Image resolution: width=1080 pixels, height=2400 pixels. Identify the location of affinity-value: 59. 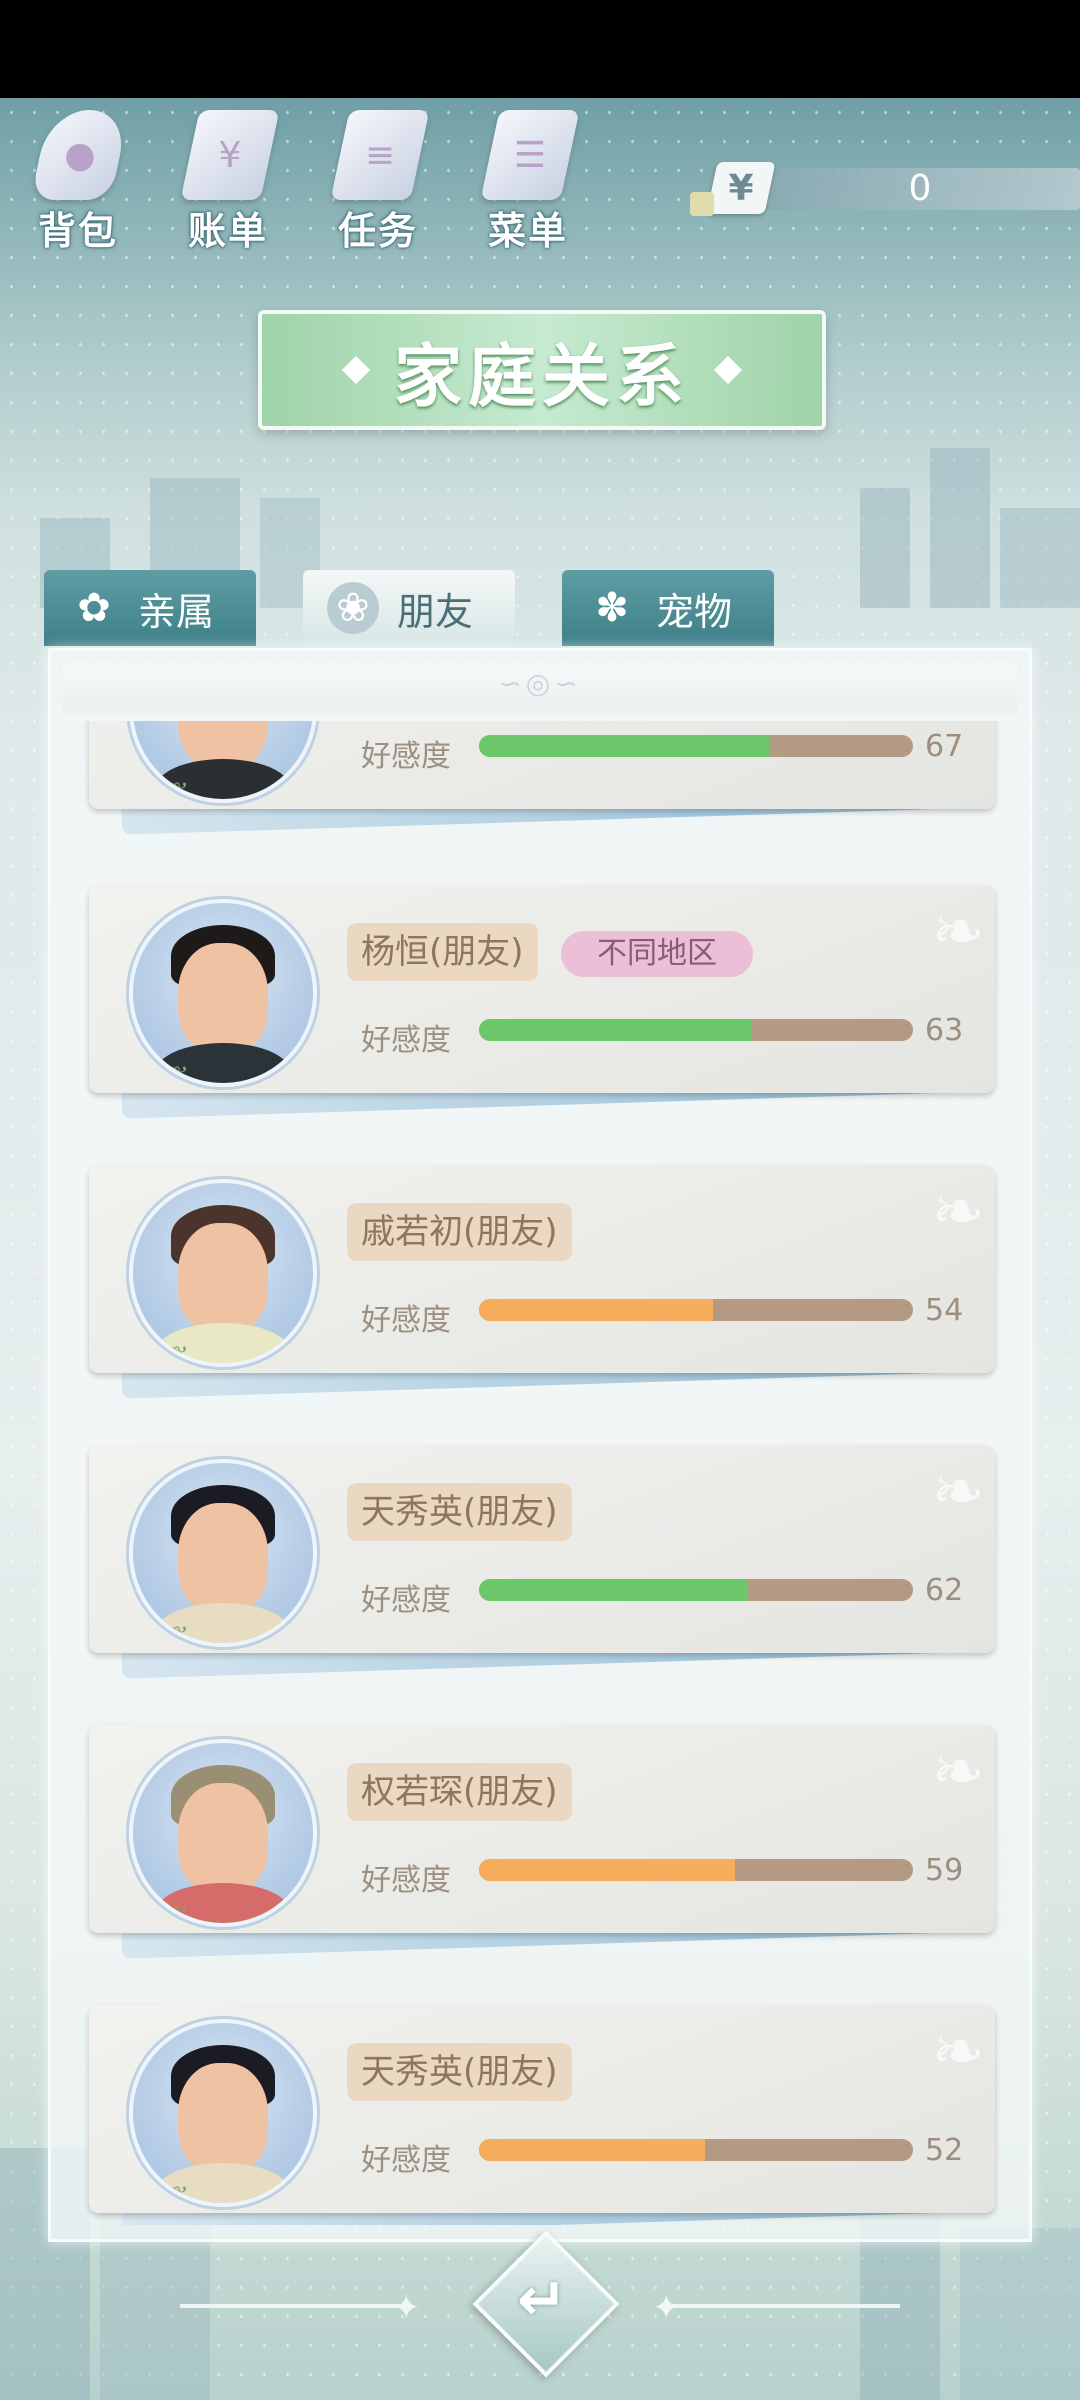
(944, 1870).